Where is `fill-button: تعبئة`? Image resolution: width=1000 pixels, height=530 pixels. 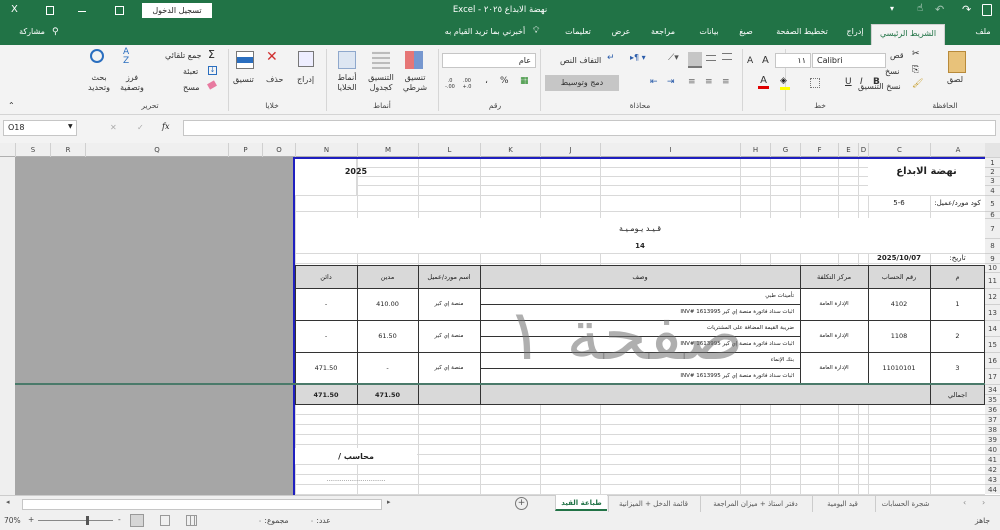 fill-button: تعبئة is located at coordinates (190, 71).